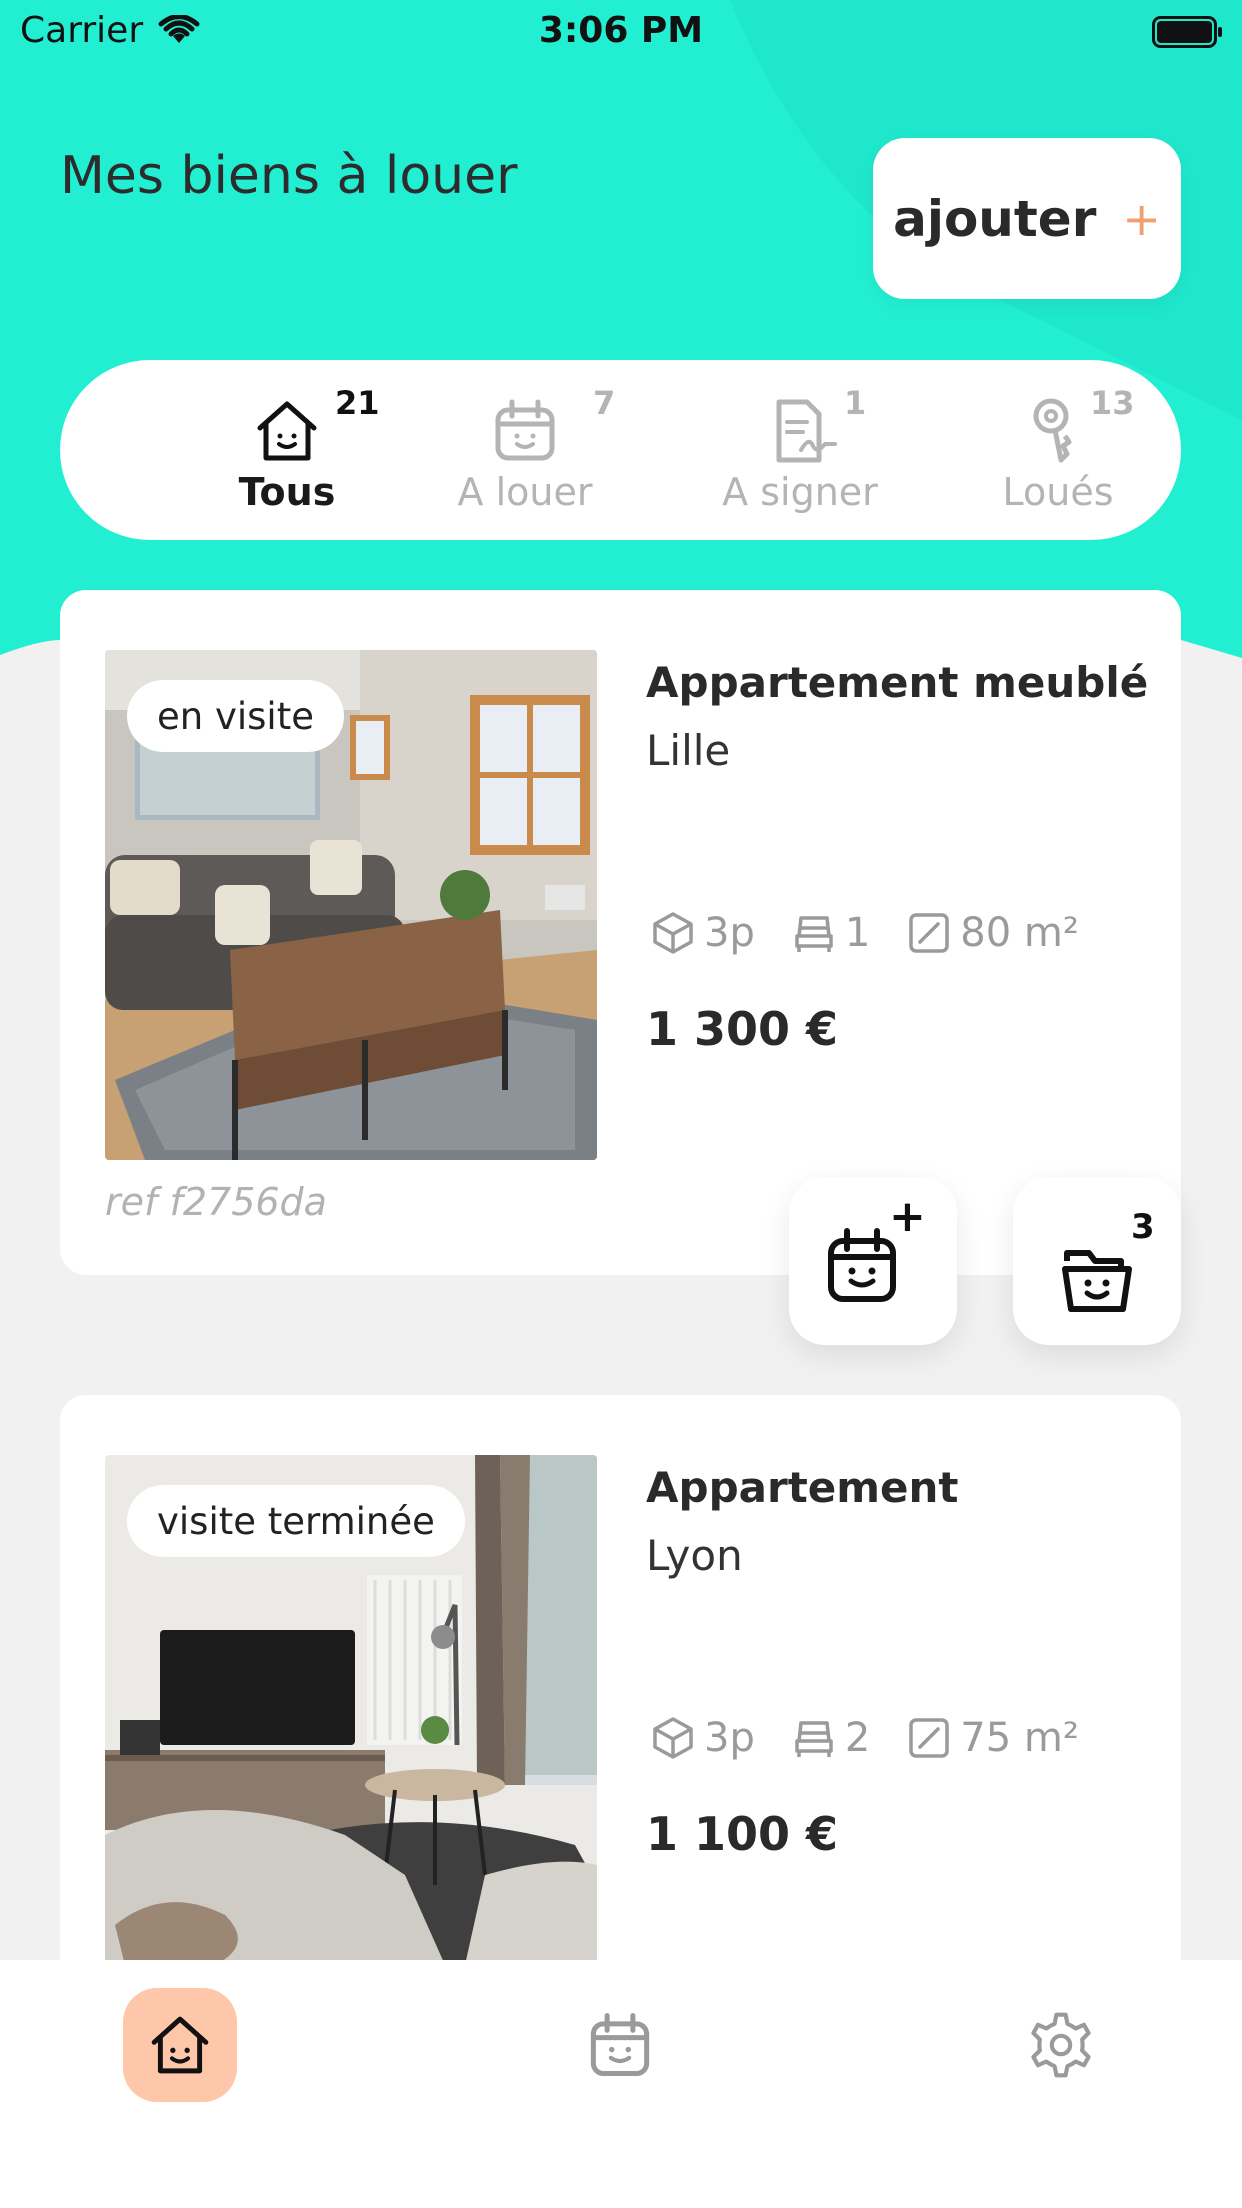 Image resolution: width=1242 pixels, height=2208 pixels. Describe the element at coordinates (604, 403) in the screenshot. I see `tab-count: 7` at that location.